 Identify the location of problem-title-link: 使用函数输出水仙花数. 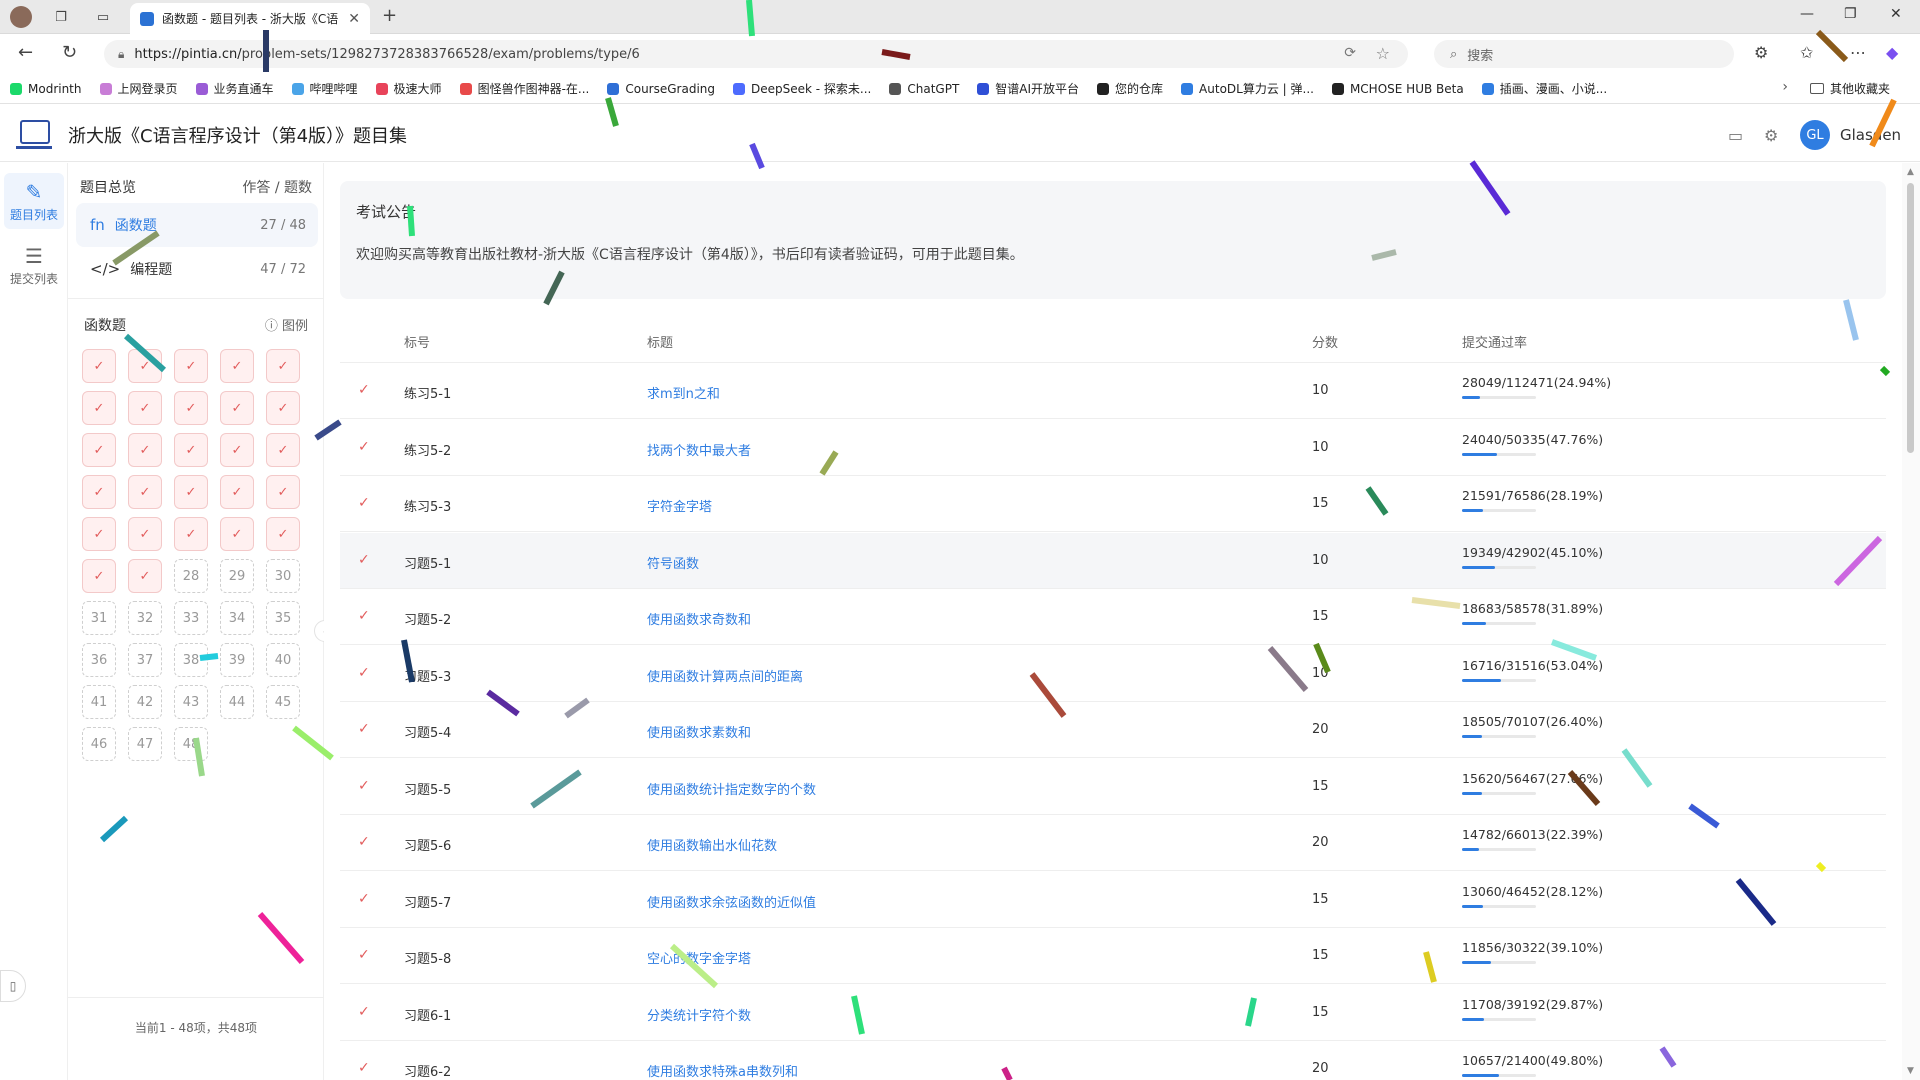
(712, 844).